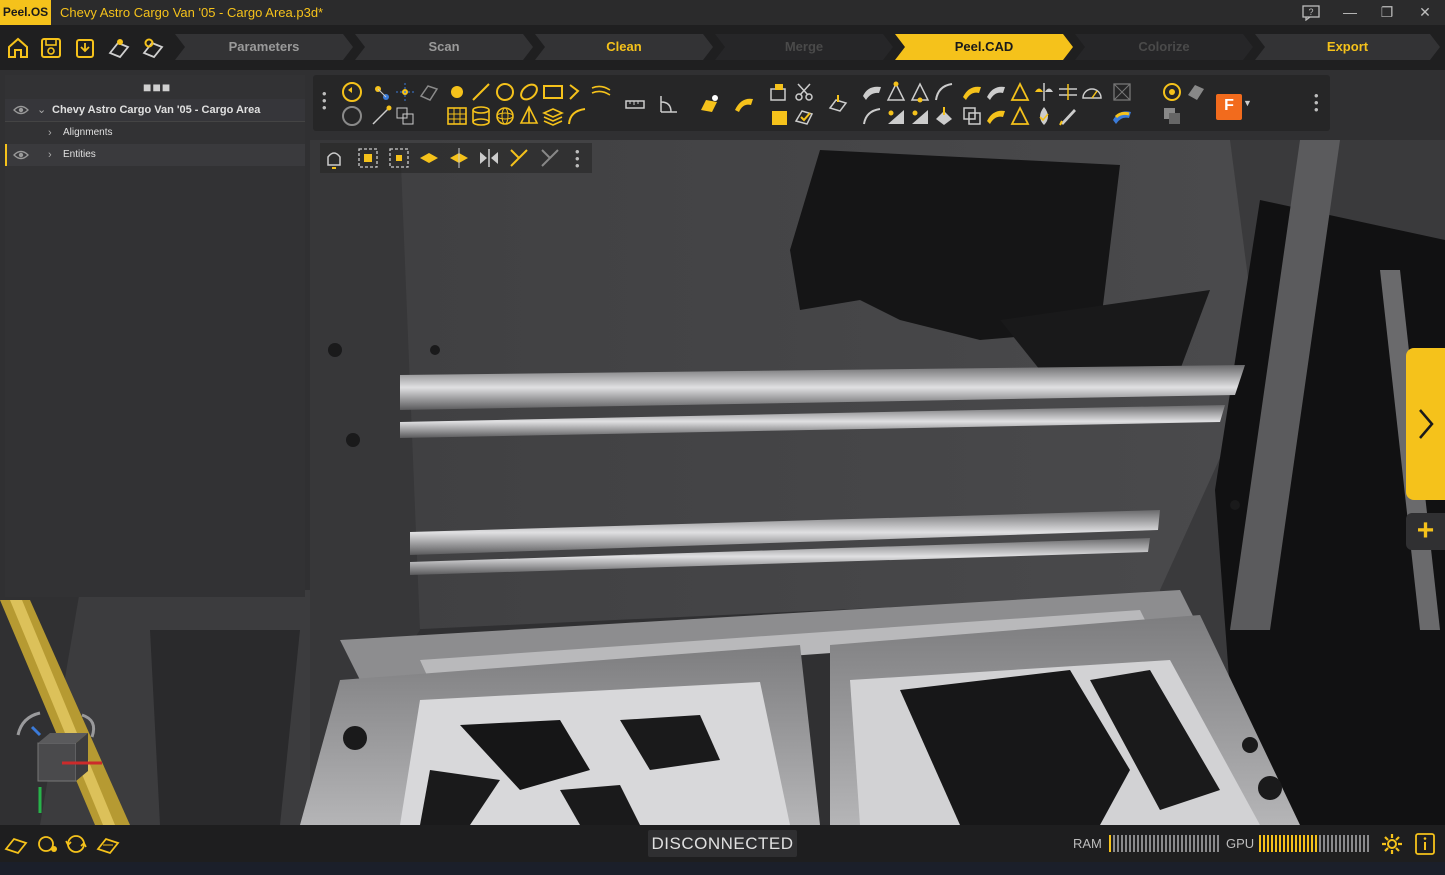  What do you see at coordinates (324, 100) in the screenshot?
I see `toolbar-grip-icon: • • •` at bounding box center [324, 100].